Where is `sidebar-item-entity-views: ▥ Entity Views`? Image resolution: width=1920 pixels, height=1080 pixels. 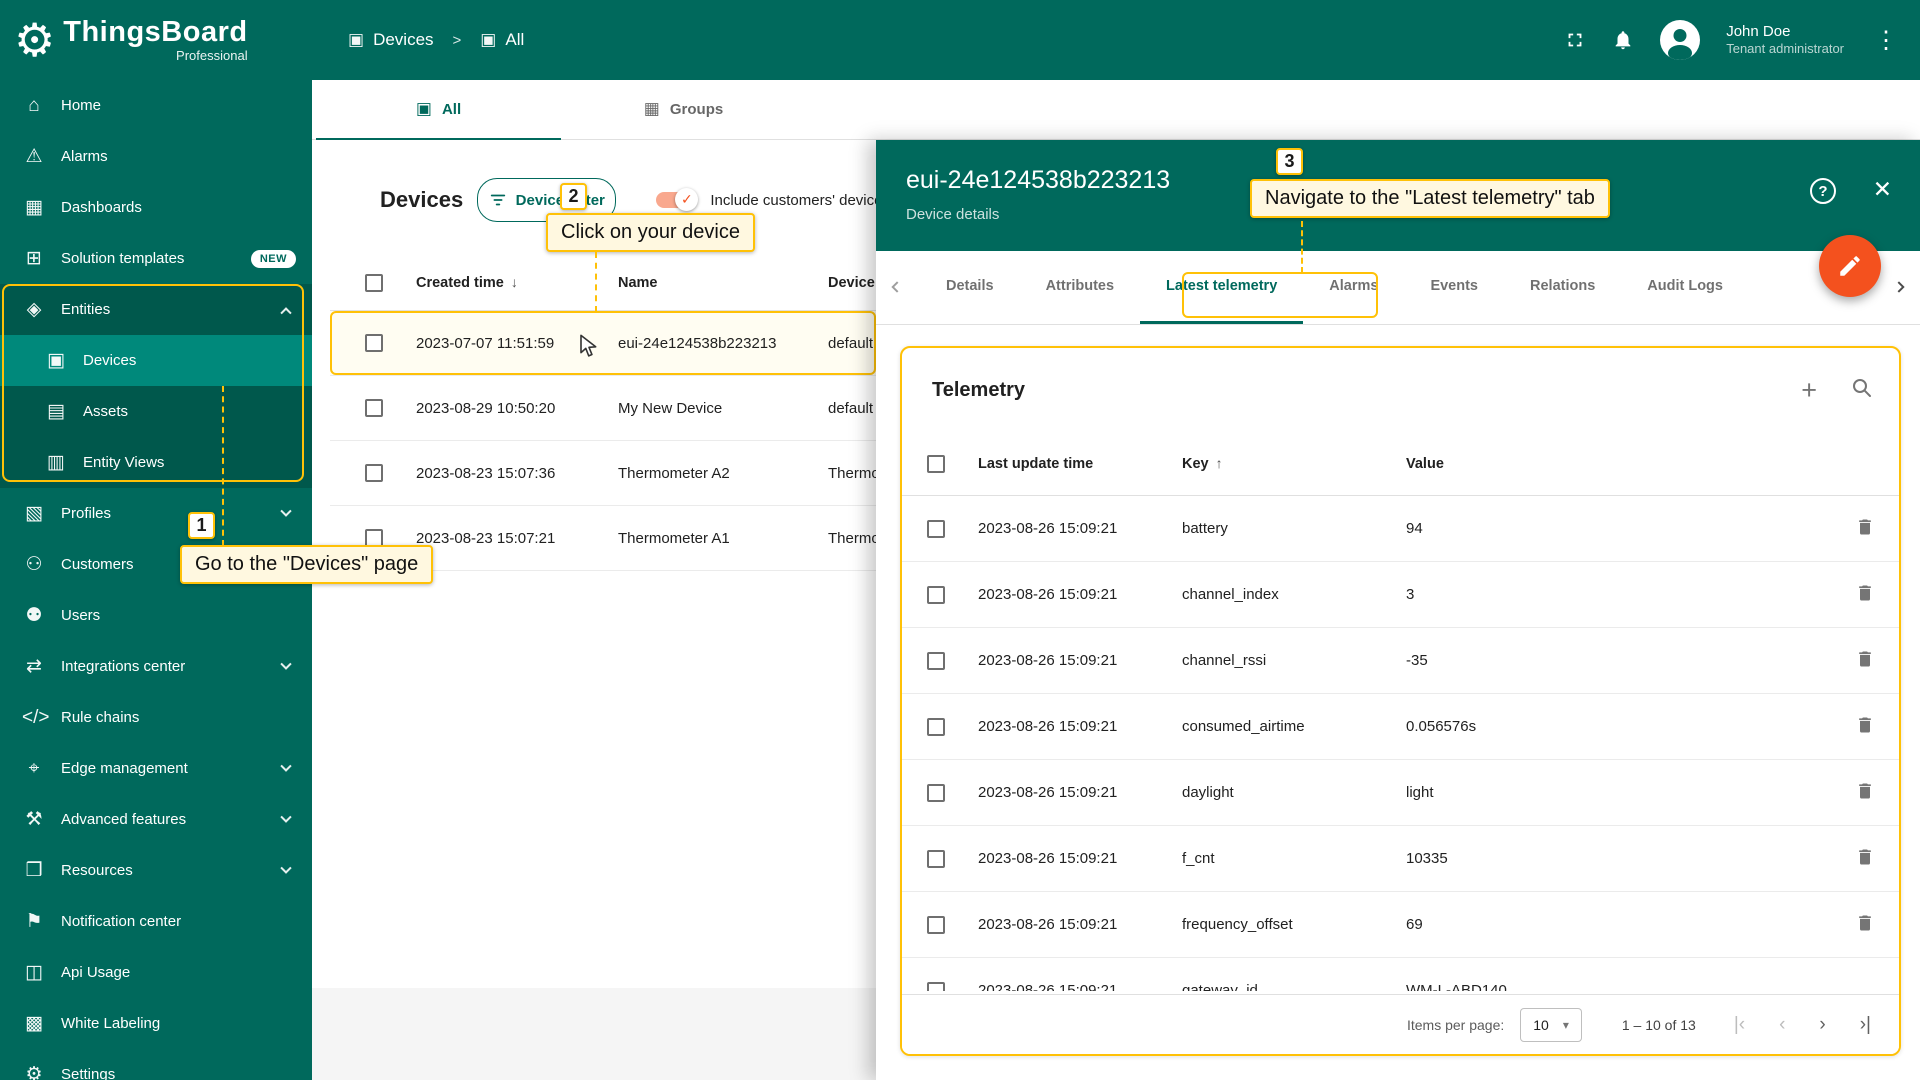
sidebar-item-entity-views: ▥ Entity Views is located at coordinates (156, 462).